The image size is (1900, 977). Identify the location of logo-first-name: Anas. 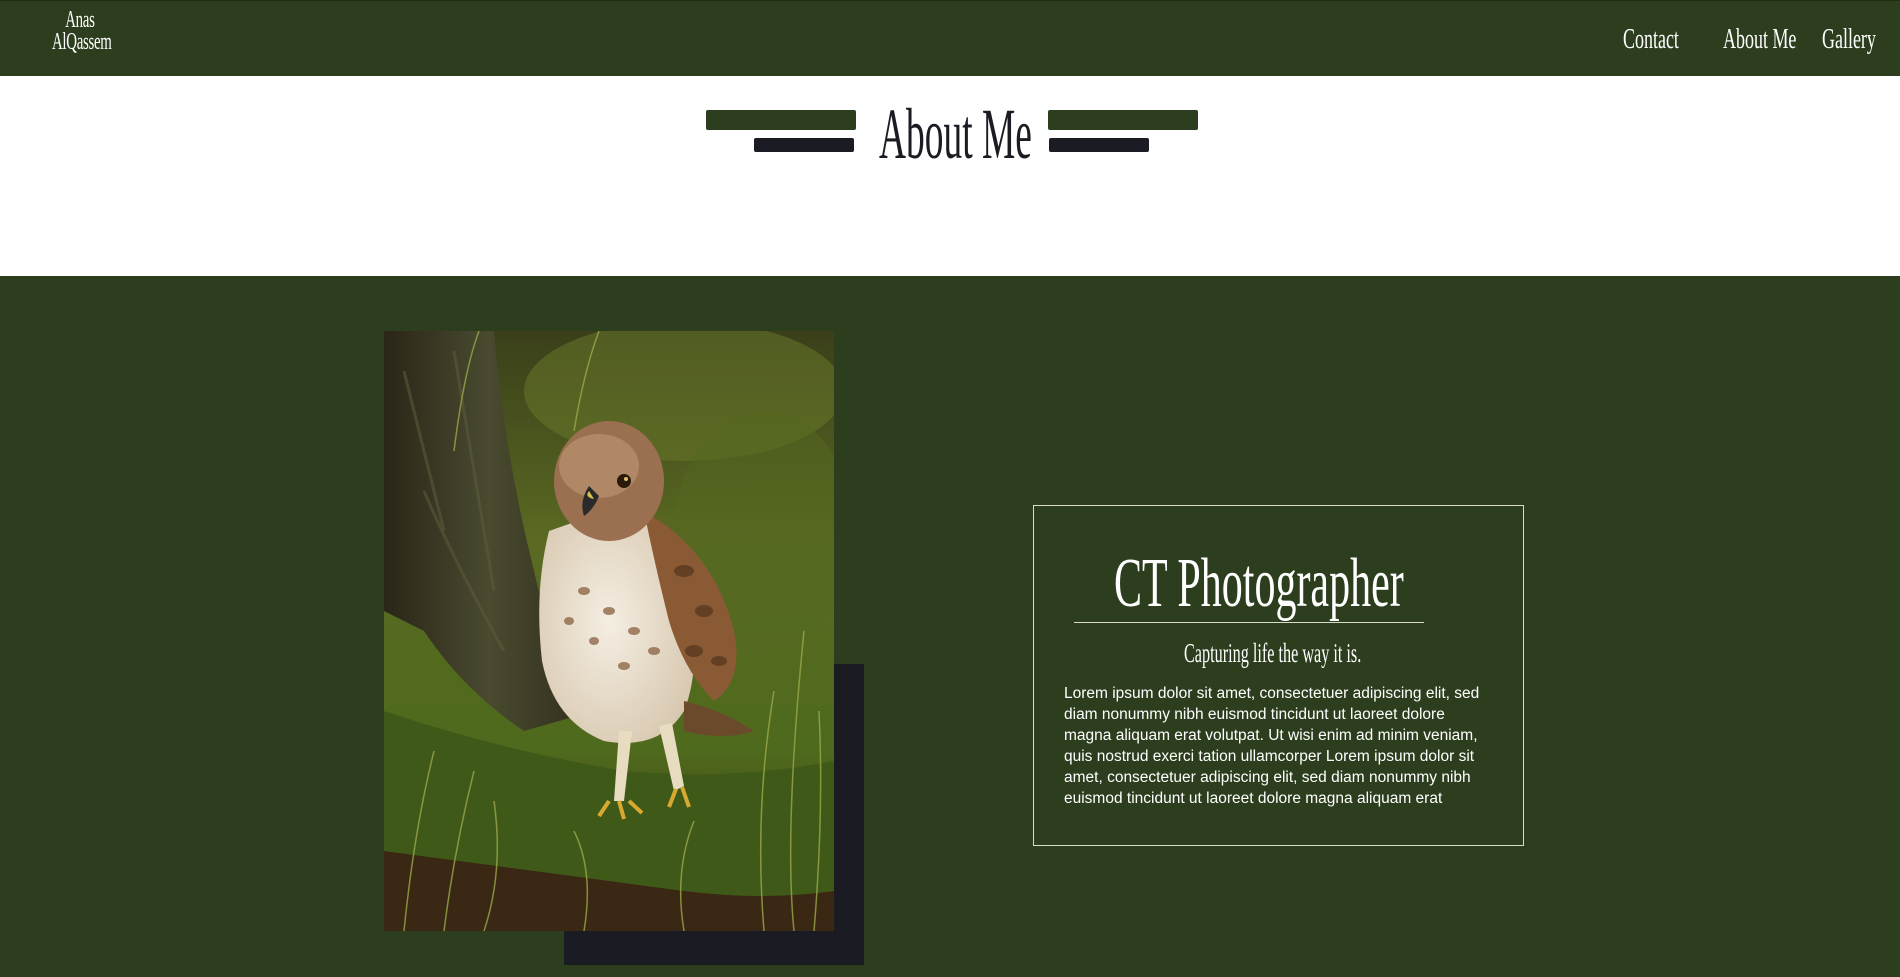
(80, 20).